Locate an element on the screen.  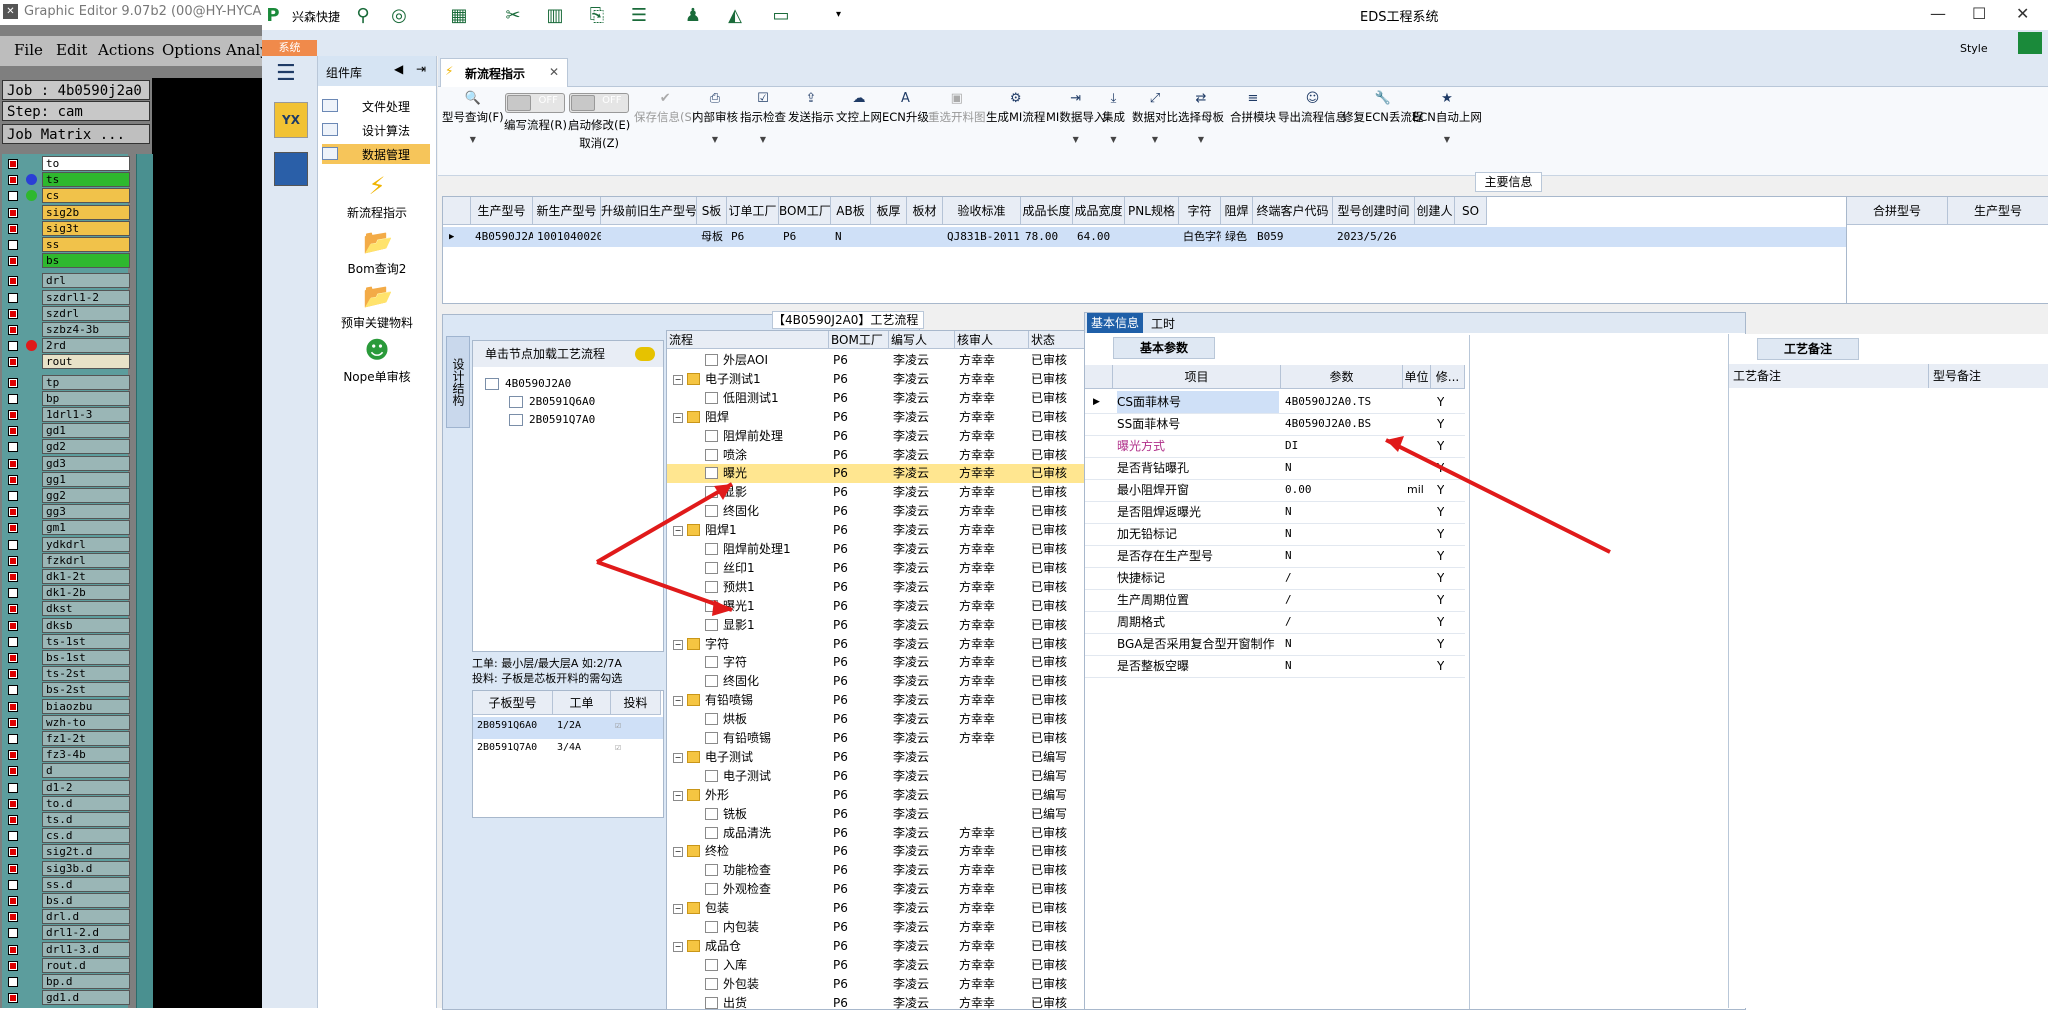
layer-row: 2rd is located at coordinates (68, 346).